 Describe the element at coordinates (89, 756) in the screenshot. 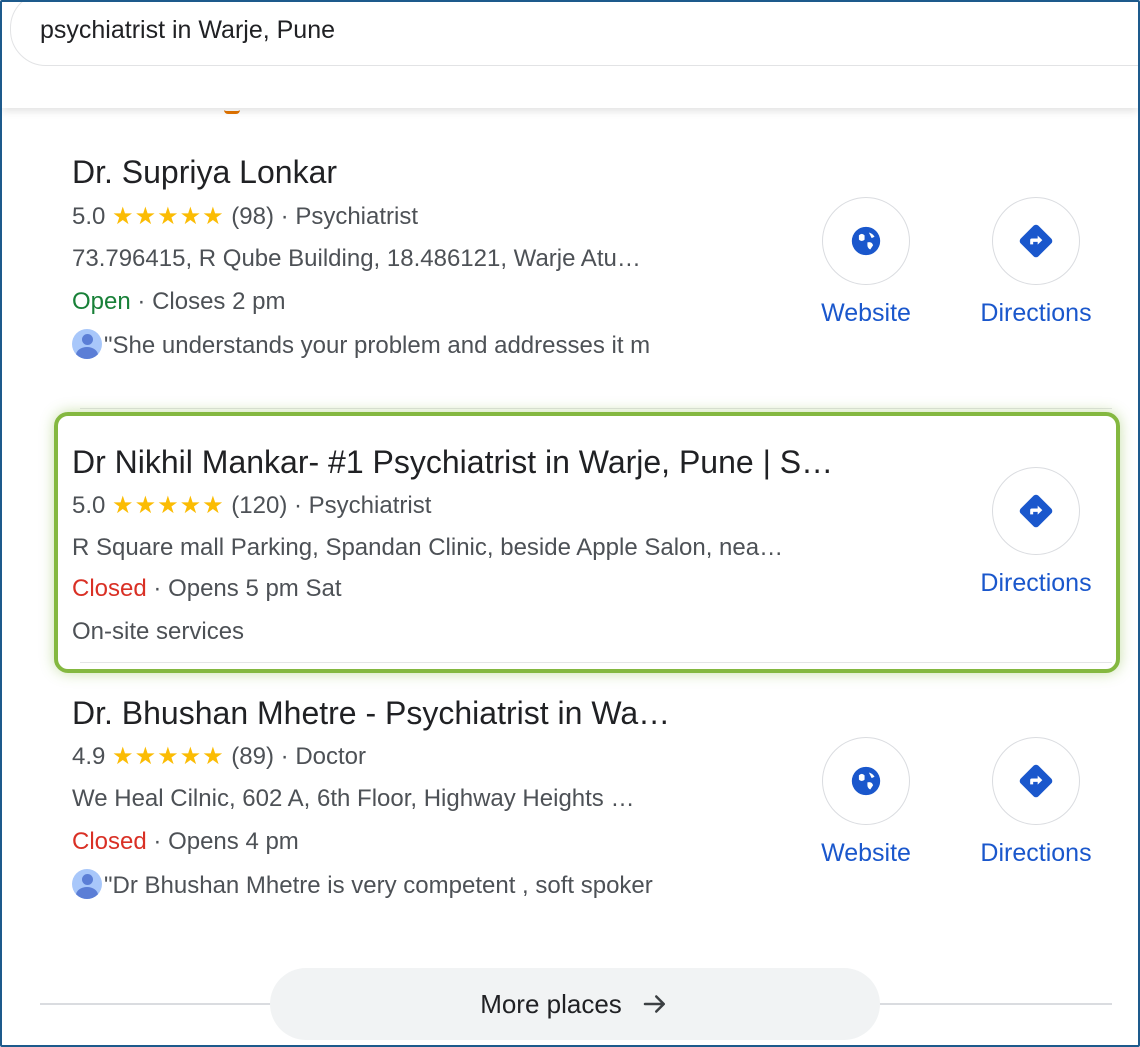

I see `rating-value: 4.9` at that location.